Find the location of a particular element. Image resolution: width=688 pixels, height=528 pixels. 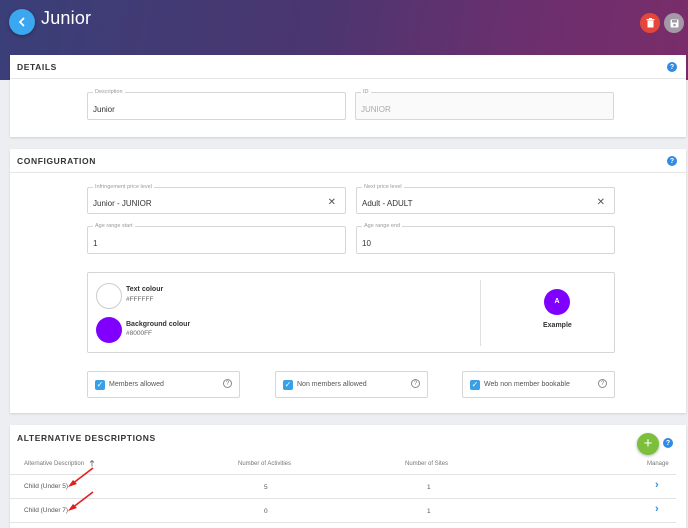

web-non-member-bookable-option: ✓ Web non member bookable ? is located at coordinates (538, 384).